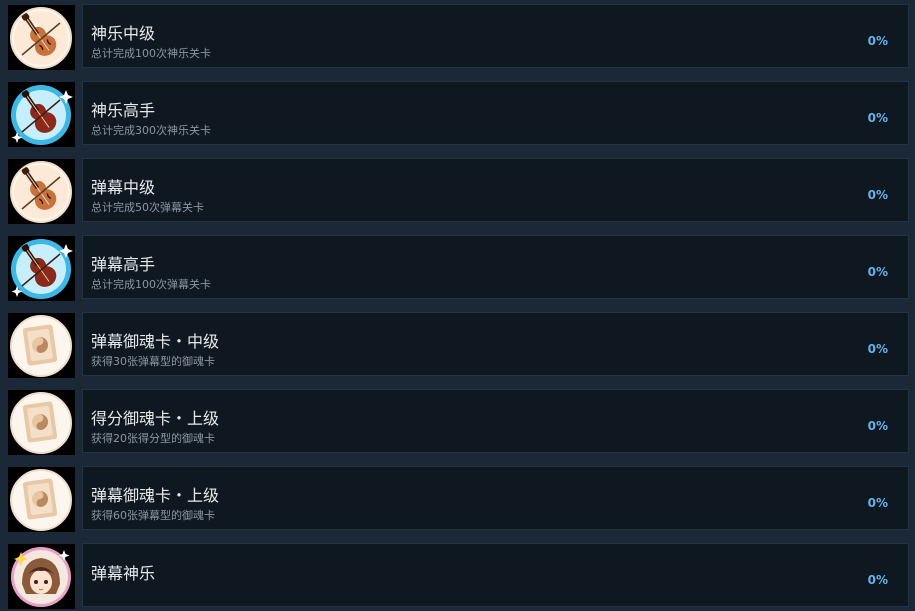 The height and width of the screenshot is (611, 915). I want to click on achievement-row: 弹幕御魂卡・中级获得30张弹幕型的御魂卡 0%, so click(457, 345).